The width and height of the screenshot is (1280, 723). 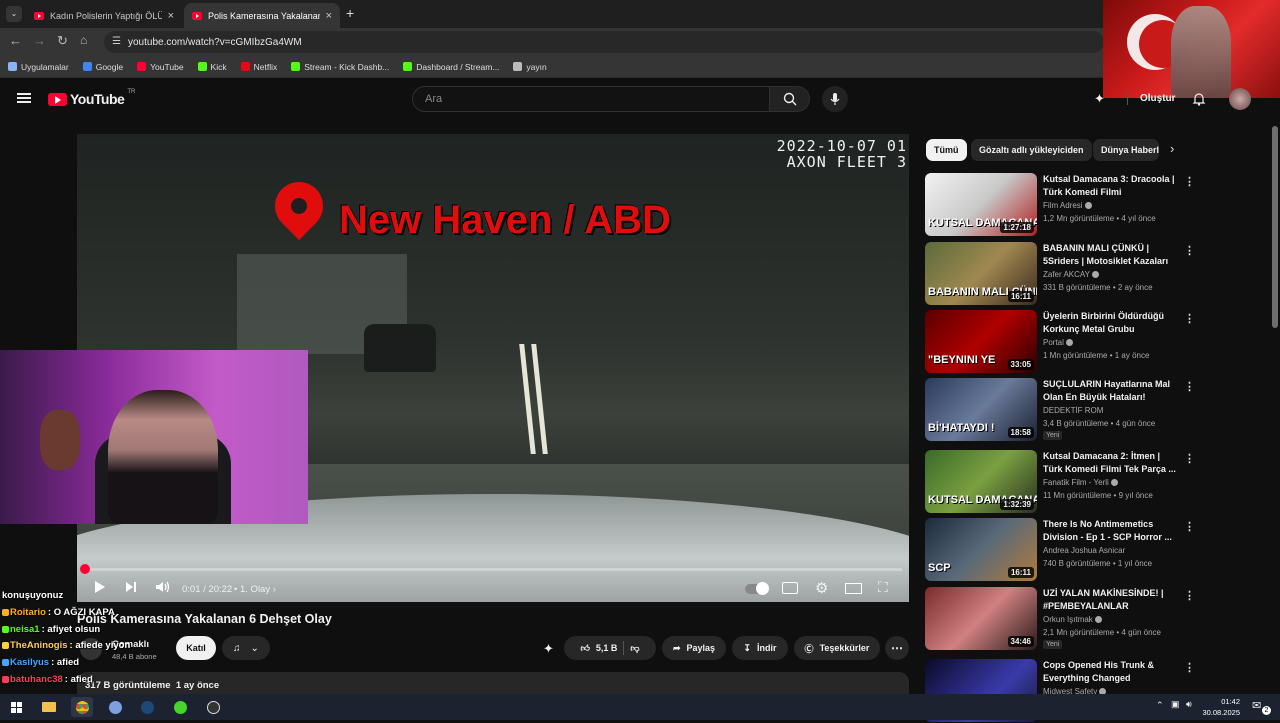 I want to click on theater-mode-icon, so click(x=853, y=588).